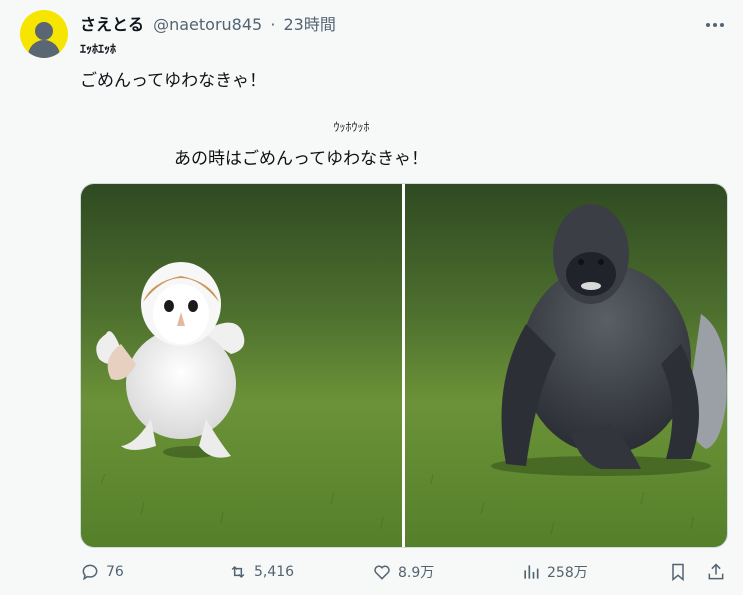  I want to click on action-bar: 76 5,416 8.9万 258万, so click(403, 575).